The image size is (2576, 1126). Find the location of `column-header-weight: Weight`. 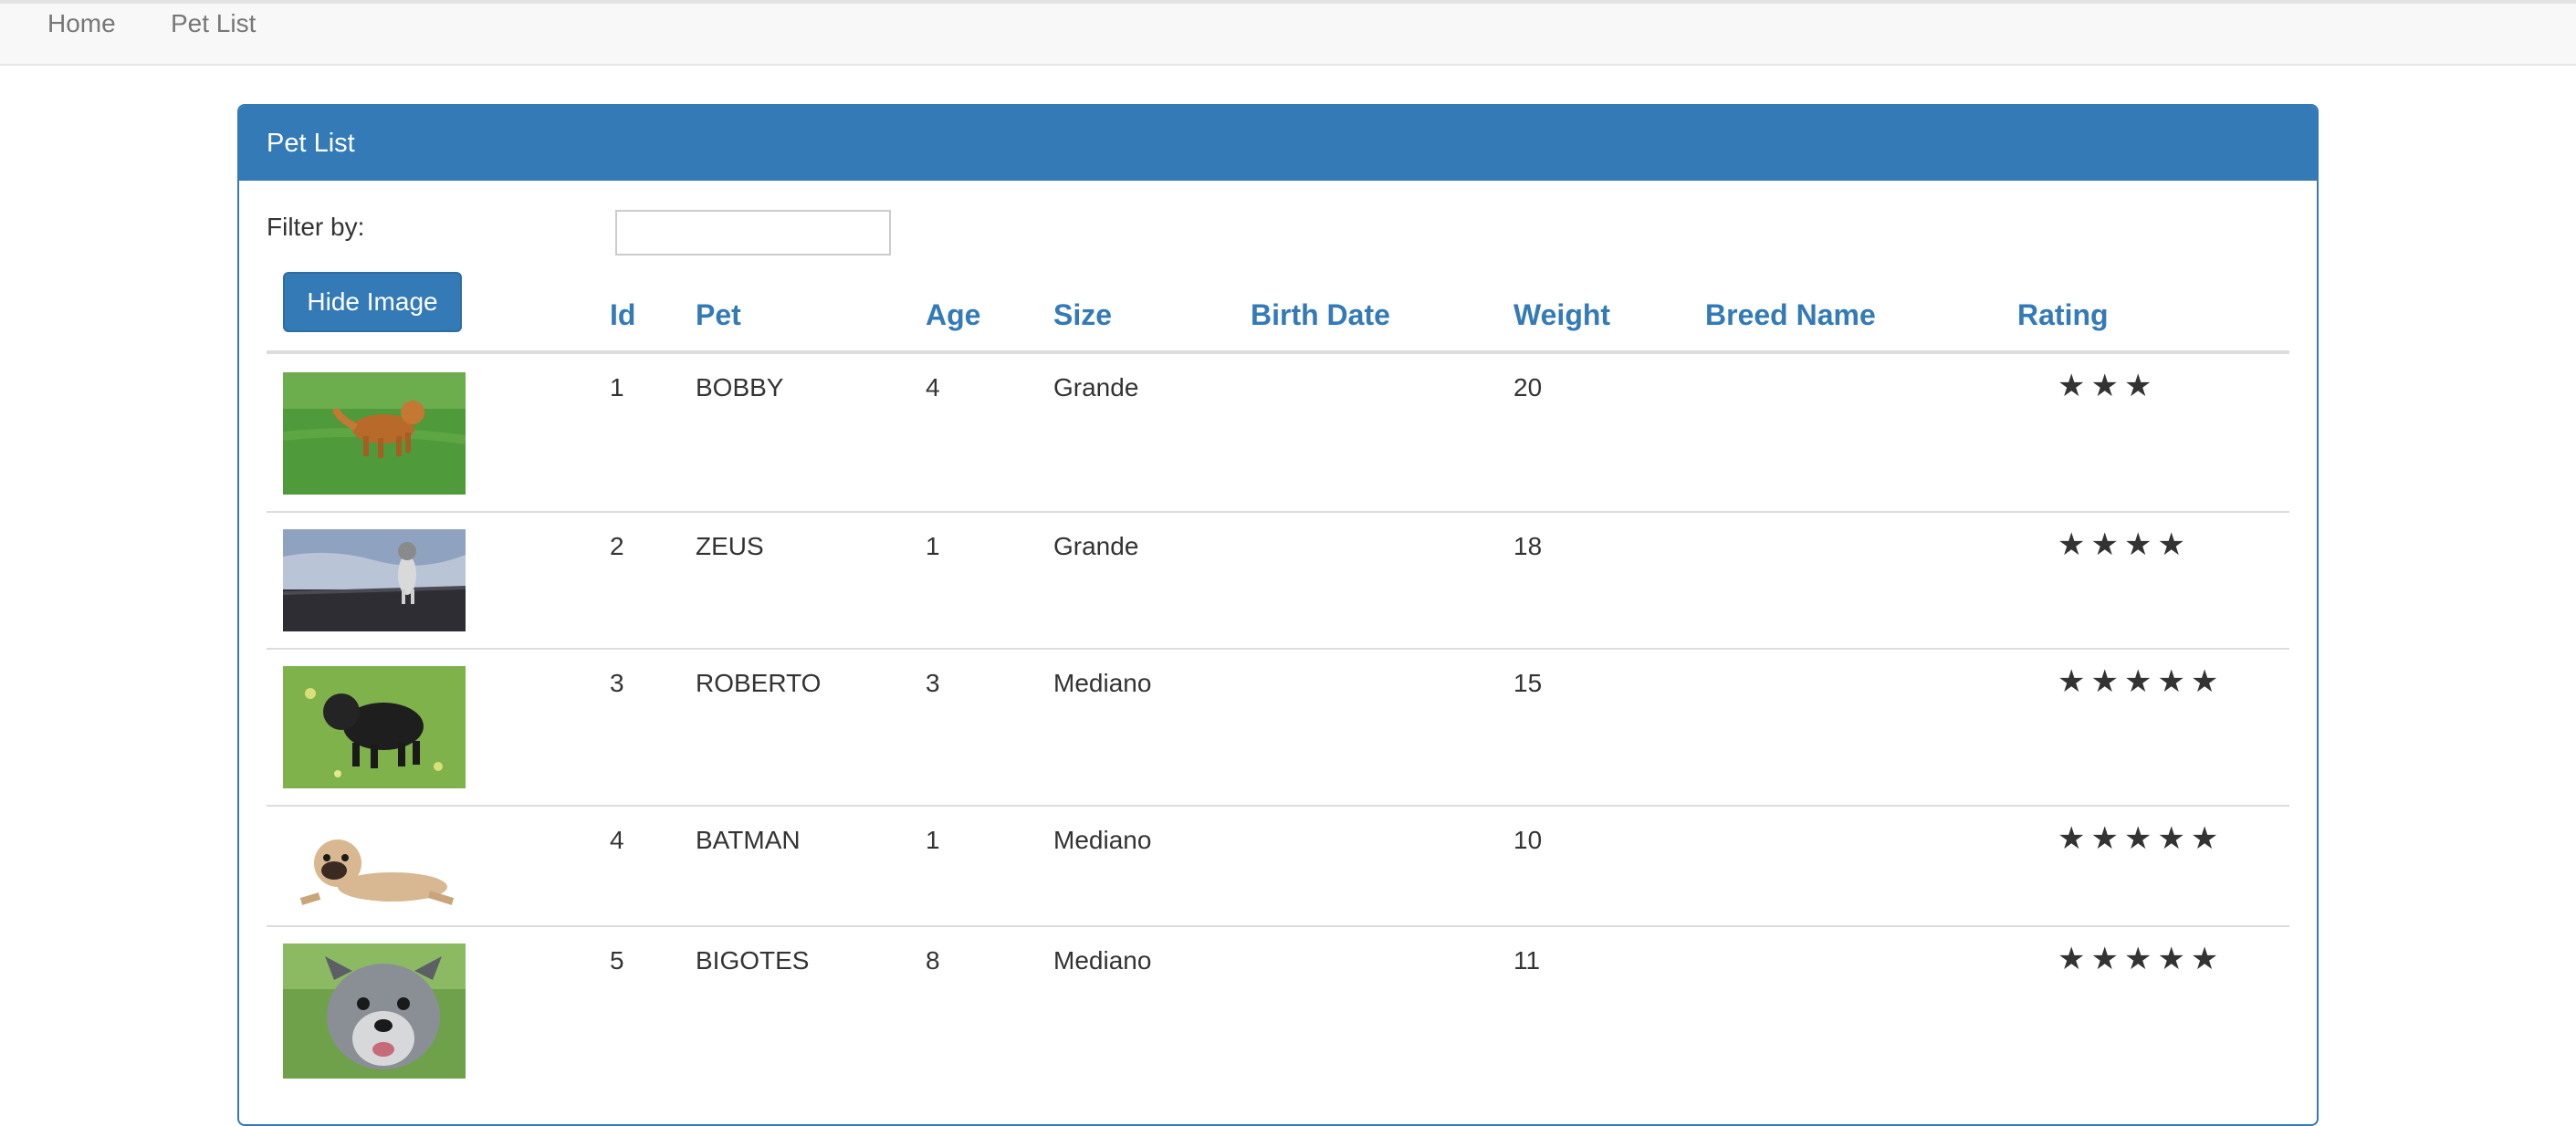

column-header-weight: Weight is located at coordinates (1562, 314).